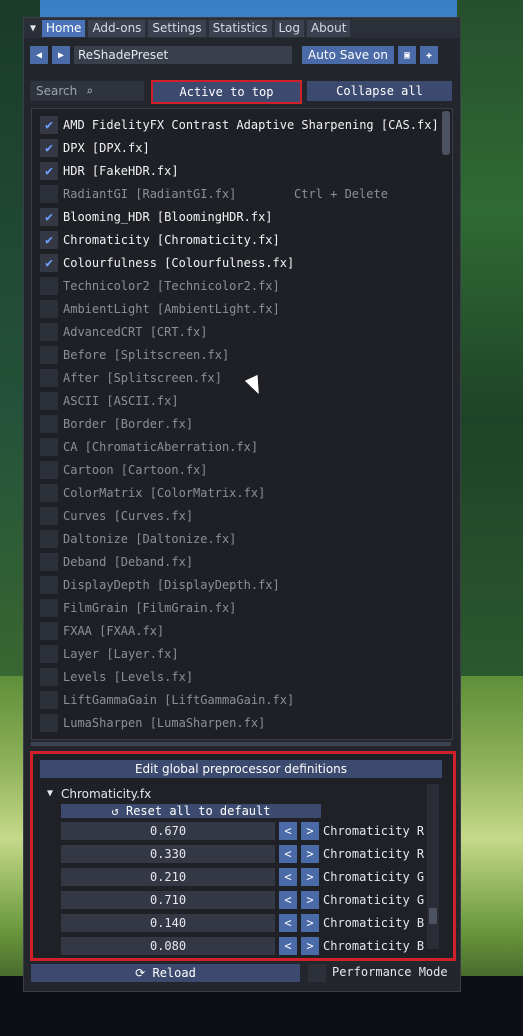  Describe the element at coordinates (317, 973) in the screenshot. I see `performance-mode-checkbox` at that location.